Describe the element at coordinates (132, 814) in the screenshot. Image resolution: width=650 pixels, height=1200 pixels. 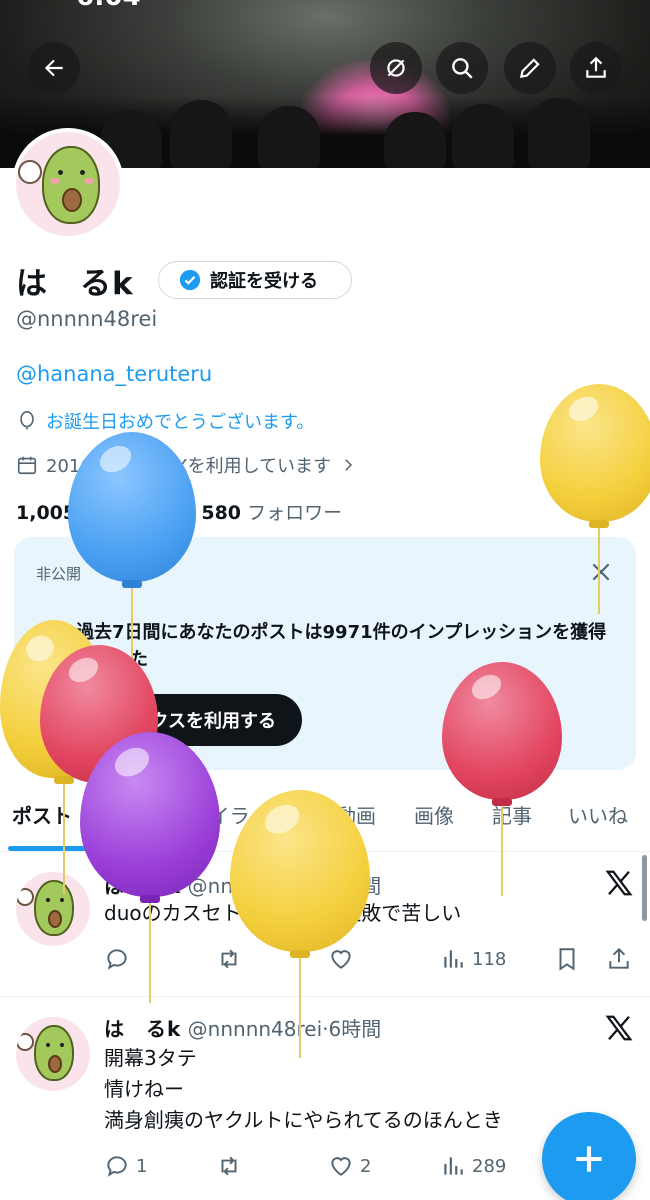
I see `tab-replies: 返信` at that location.